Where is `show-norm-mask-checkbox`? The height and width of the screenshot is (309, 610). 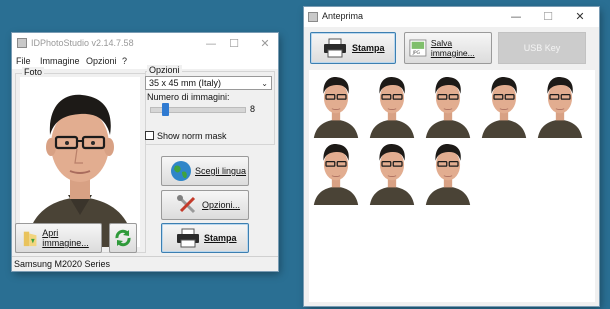
show-norm-mask-checkbox is located at coordinates (149, 135).